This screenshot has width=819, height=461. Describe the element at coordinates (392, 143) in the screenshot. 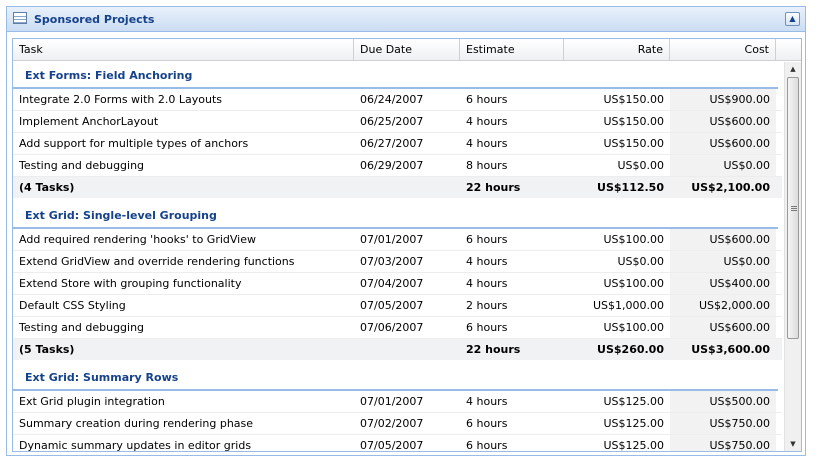

I see `due-date-cell: 06/27/2007` at that location.